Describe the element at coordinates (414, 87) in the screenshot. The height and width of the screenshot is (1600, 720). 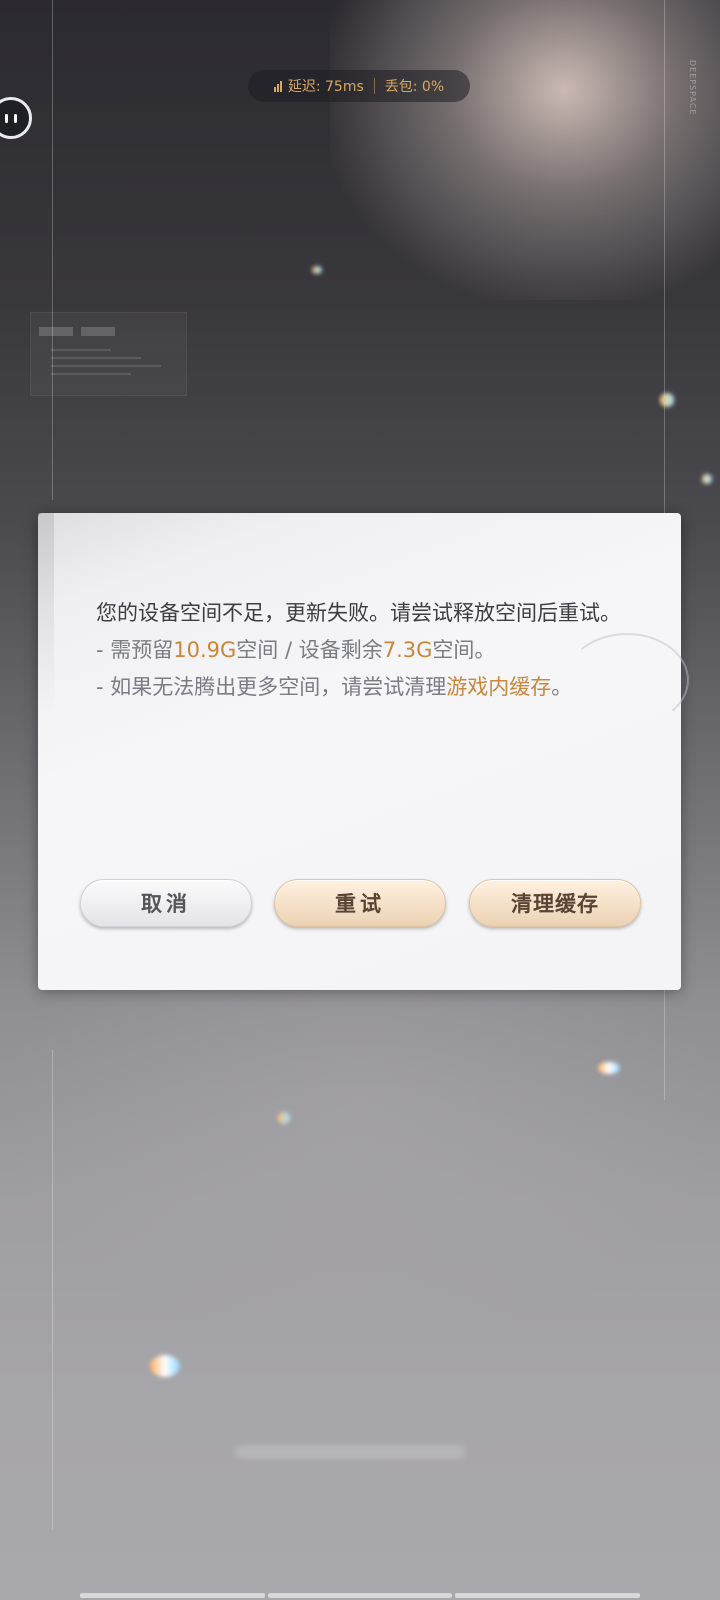
I see `packet-loss-label: 丢包: 0%` at that location.